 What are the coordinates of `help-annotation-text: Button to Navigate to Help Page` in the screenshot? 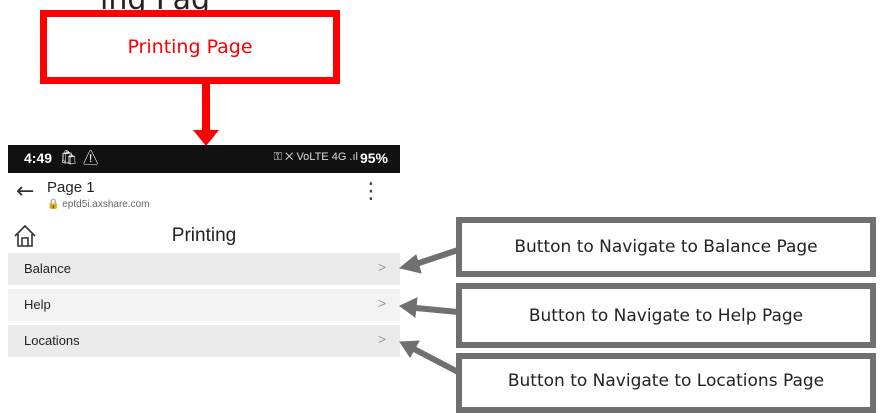 It's located at (666, 315).